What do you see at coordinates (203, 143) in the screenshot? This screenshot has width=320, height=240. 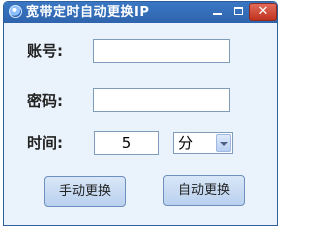 I see `unit-select: 分` at bounding box center [203, 143].